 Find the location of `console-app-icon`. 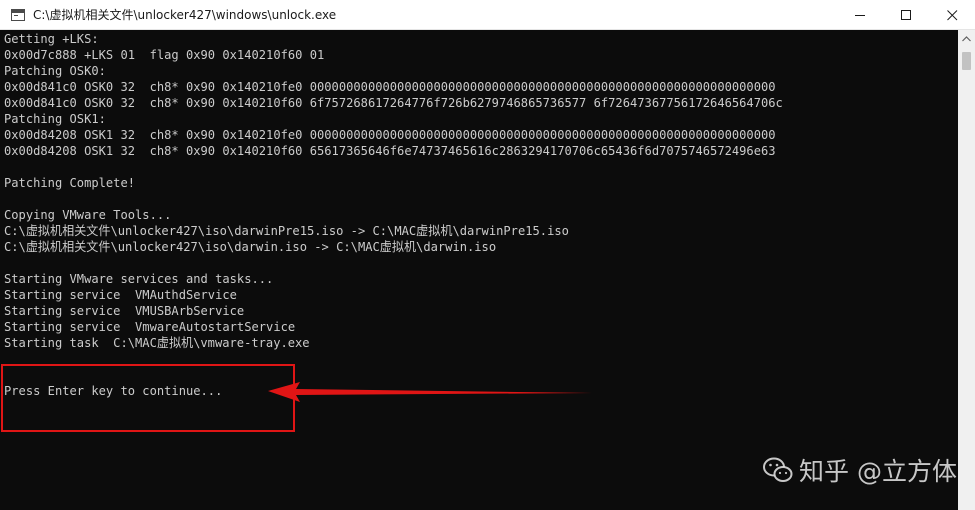

console-app-icon is located at coordinates (18, 14).